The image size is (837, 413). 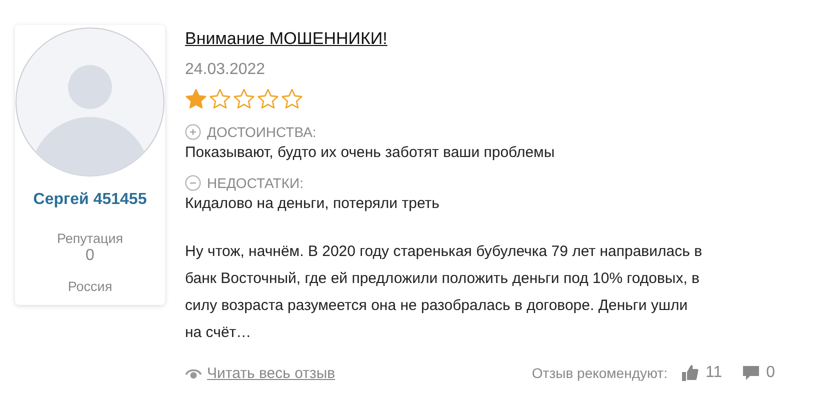 What do you see at coordinates (193, 183) in the screenshot?
I see `minus-icon` at bounding box center [193, 183].